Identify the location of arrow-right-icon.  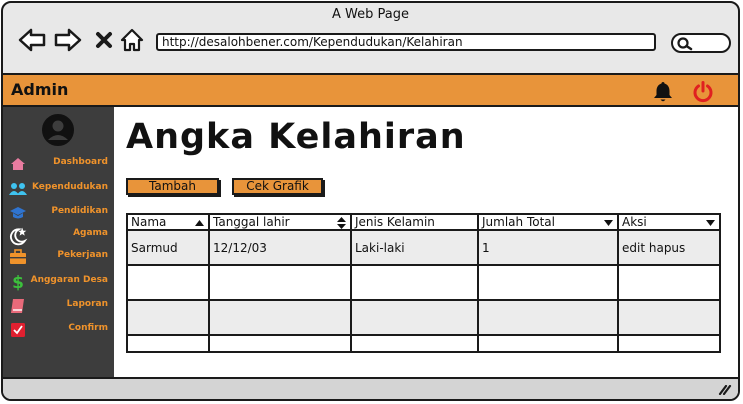
(68, 40).